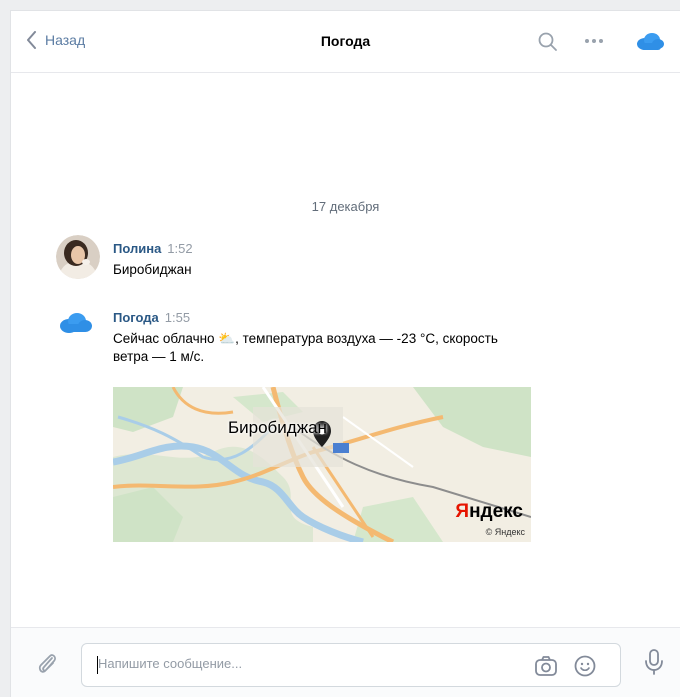 The height and width of the screenshot is (697, 680). I want to click on message-text: Биробиджан, so click(152, 269).